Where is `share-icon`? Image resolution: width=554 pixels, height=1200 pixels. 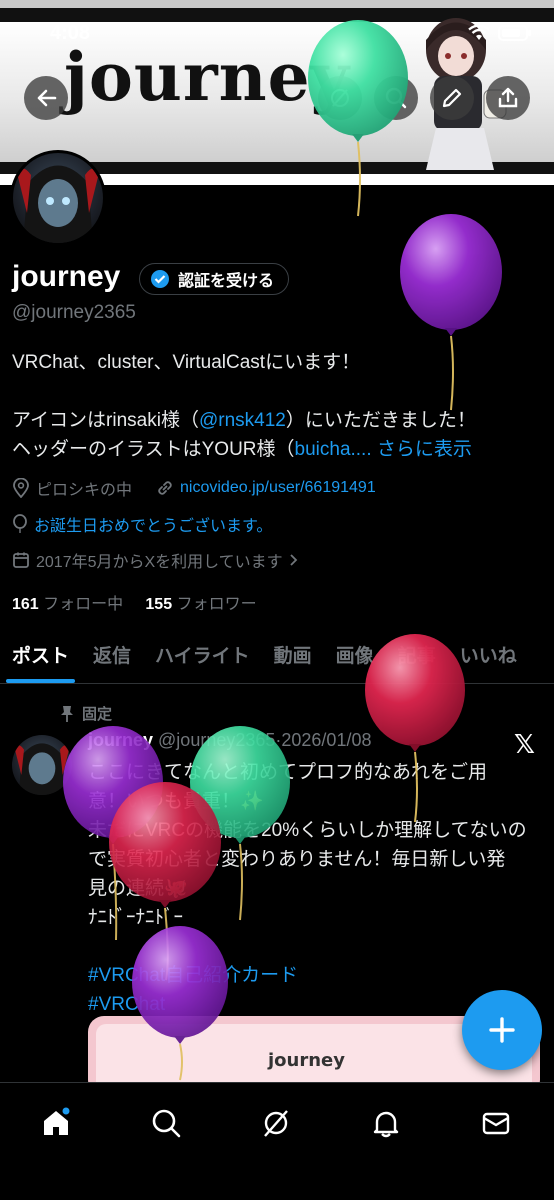 share-icon is located at coordinates (508, 97).